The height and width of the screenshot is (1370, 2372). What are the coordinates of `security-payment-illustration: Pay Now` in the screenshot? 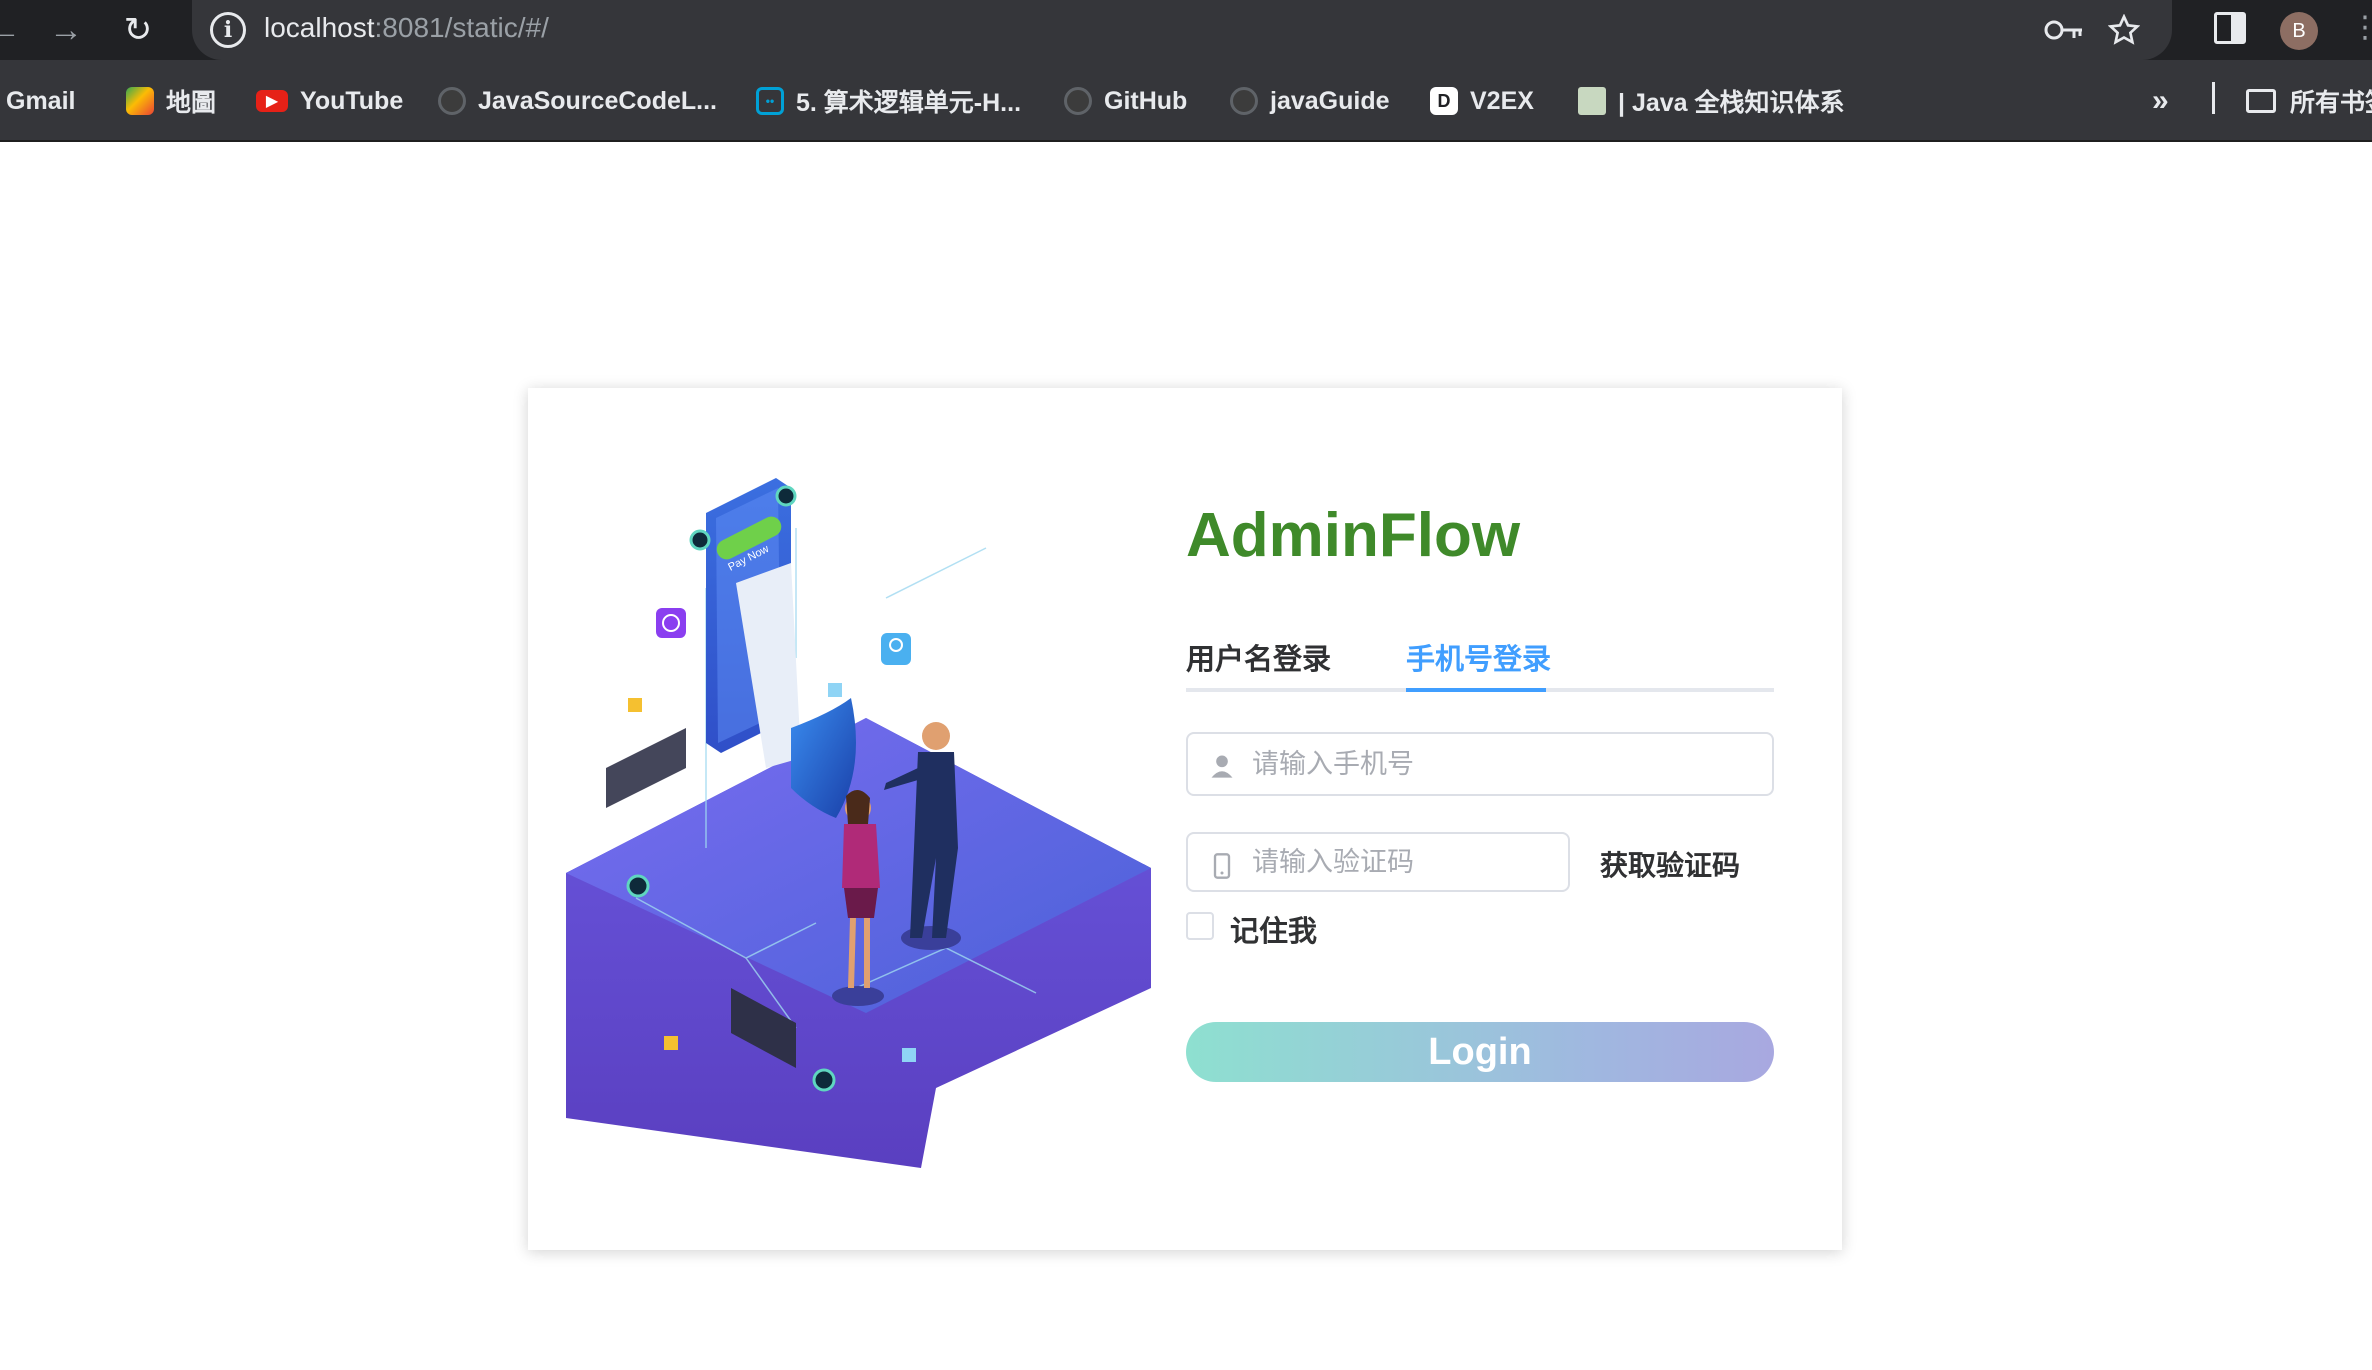 It's located at (858, 823).